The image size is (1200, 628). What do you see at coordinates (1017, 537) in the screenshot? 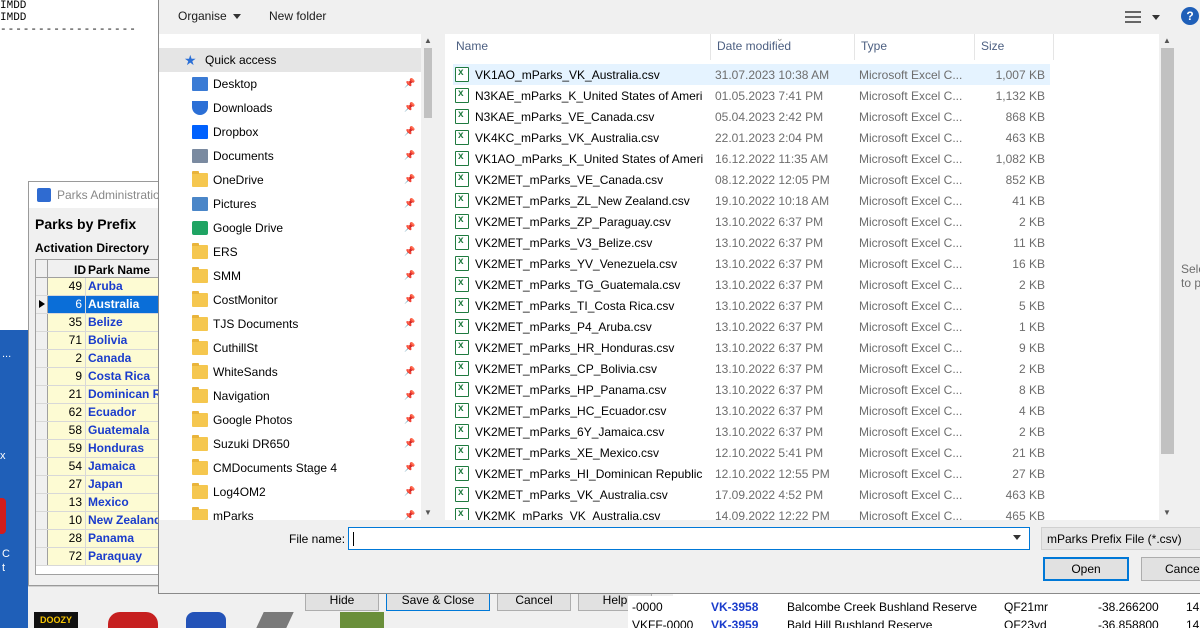
I see `chevron-down-icon` at bounding box center [1017, 537].